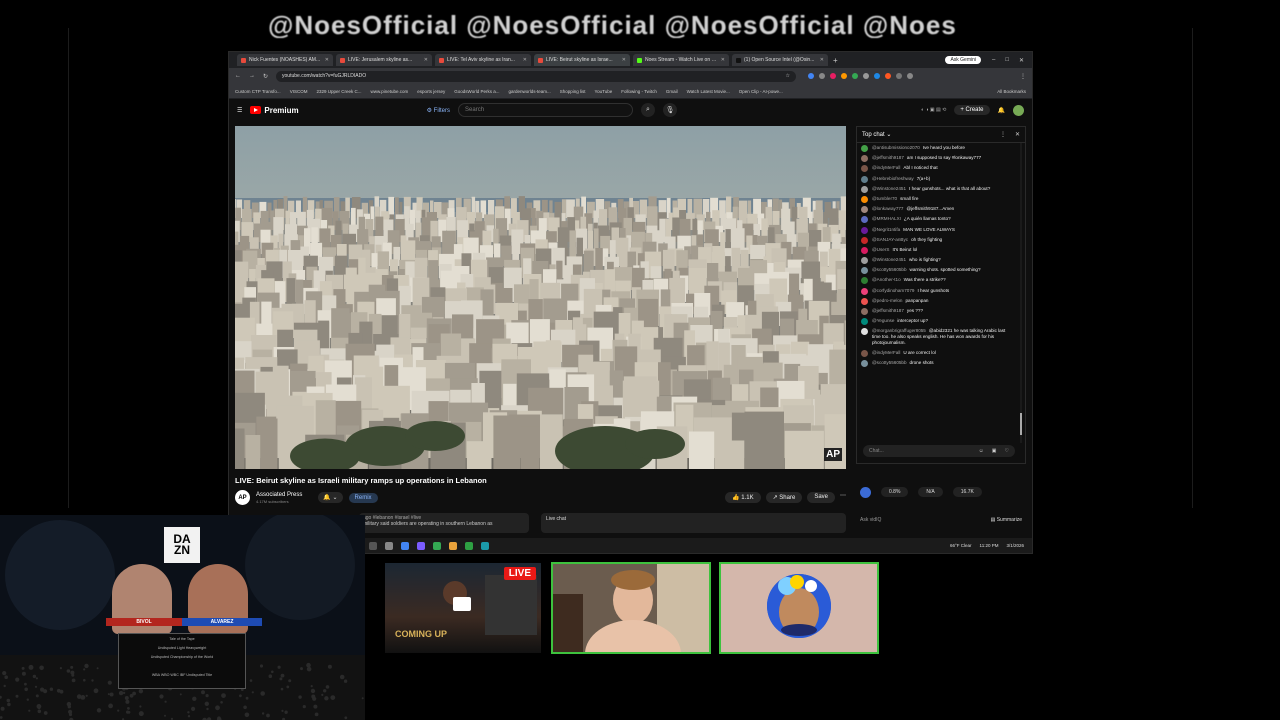  What do you see at coordinates (899, 330) in the screenshot?
I see `chat-username: @morganbrigraffuger8055` at bounding box center [899, 330].